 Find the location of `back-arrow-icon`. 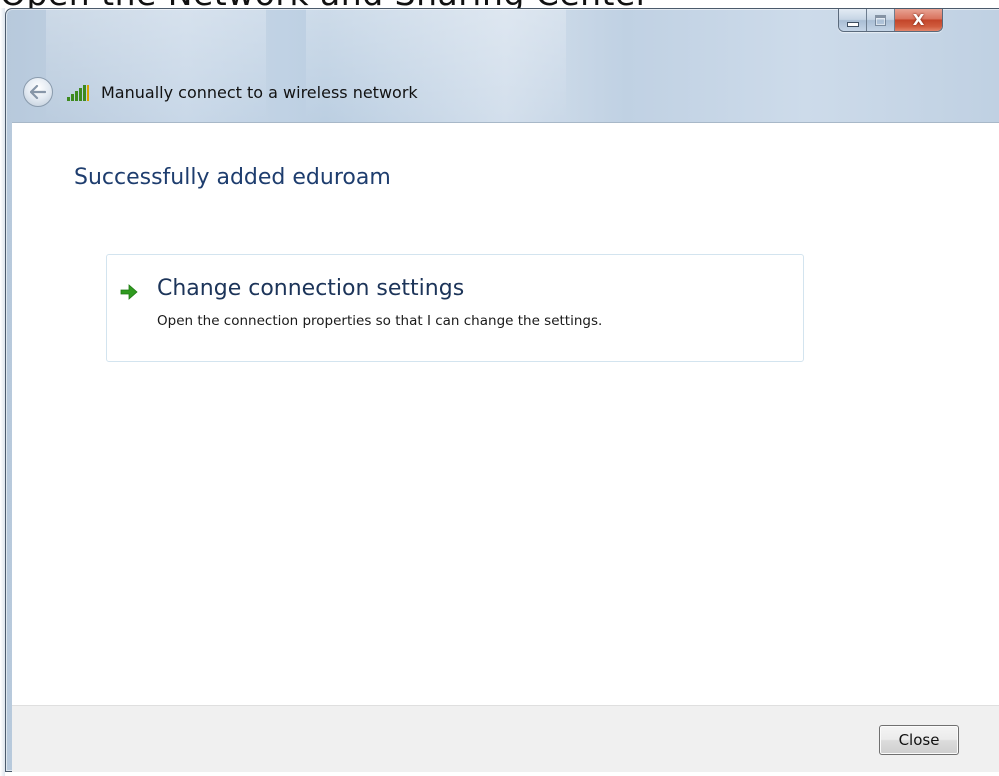

back-arrow-icon is located at coordinates (38, 92).